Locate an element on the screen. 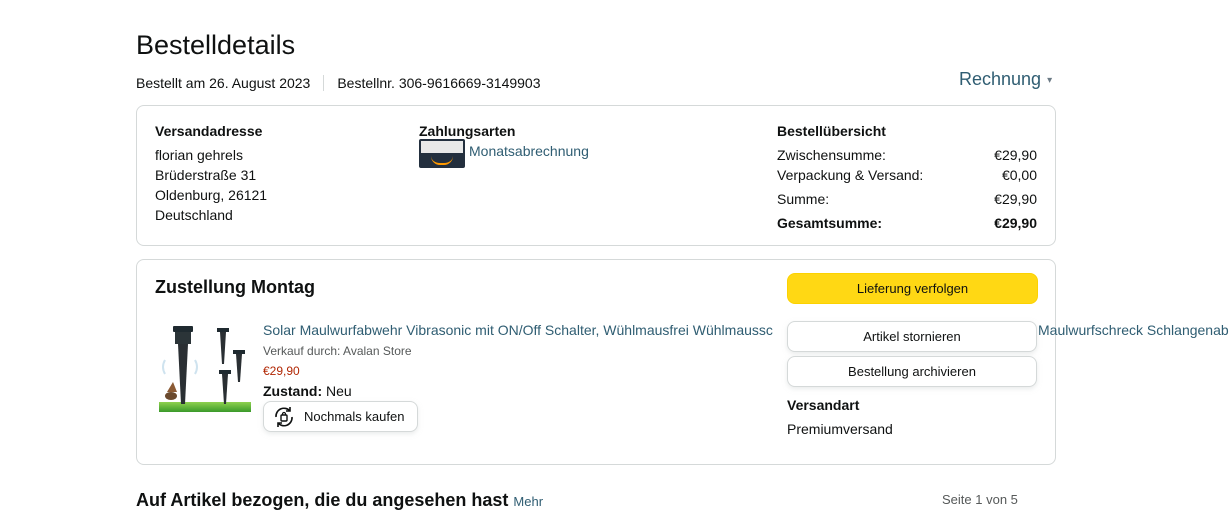  solar-spike-image is located at coordinates (205, 367).